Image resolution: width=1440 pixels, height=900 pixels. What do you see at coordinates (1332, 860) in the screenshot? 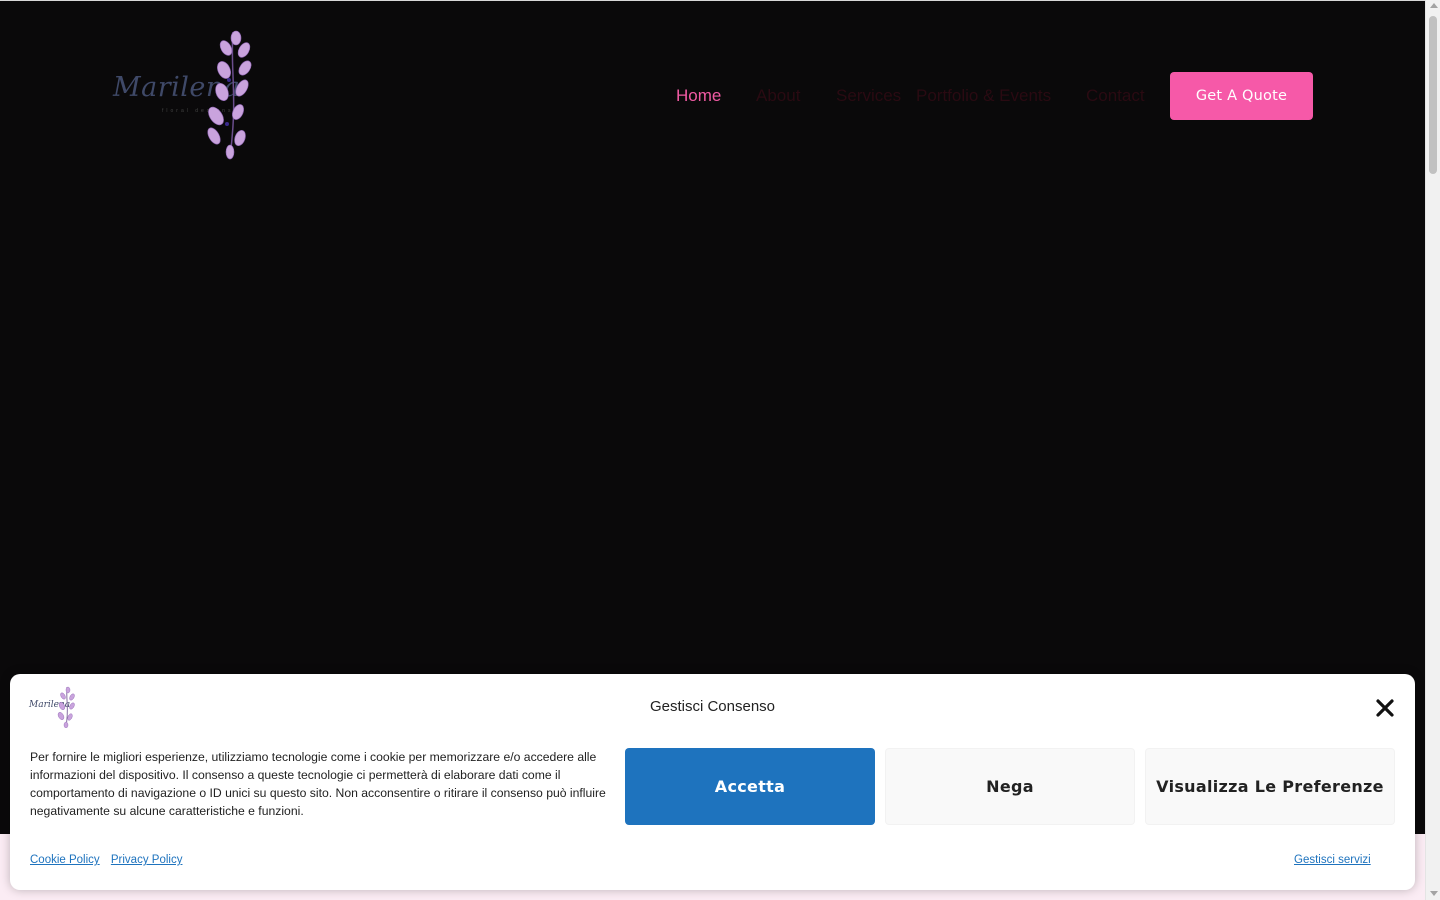
I see `manage-services-link: Gestisci servizi` at bounding box center [1332, 860].